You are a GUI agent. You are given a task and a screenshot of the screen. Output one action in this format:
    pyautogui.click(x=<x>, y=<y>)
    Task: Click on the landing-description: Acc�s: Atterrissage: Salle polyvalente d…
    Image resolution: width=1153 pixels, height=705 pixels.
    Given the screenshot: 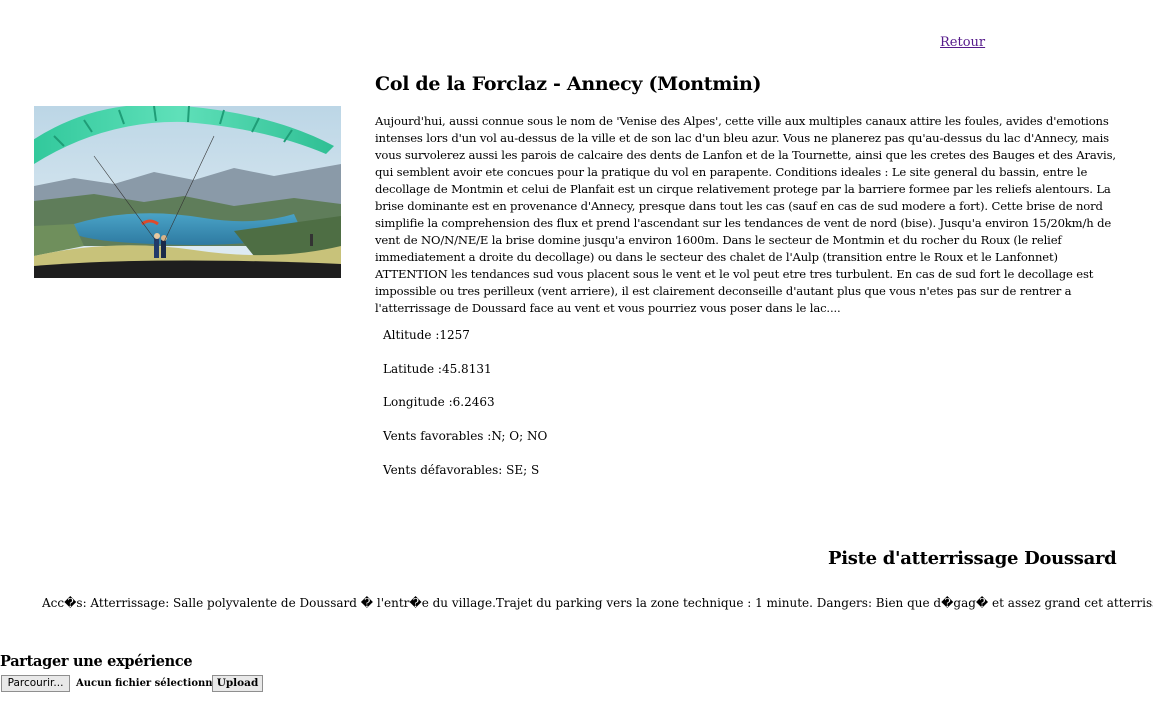 What is the action you would take?
    pyautogui.click(x=597, y=603)
    